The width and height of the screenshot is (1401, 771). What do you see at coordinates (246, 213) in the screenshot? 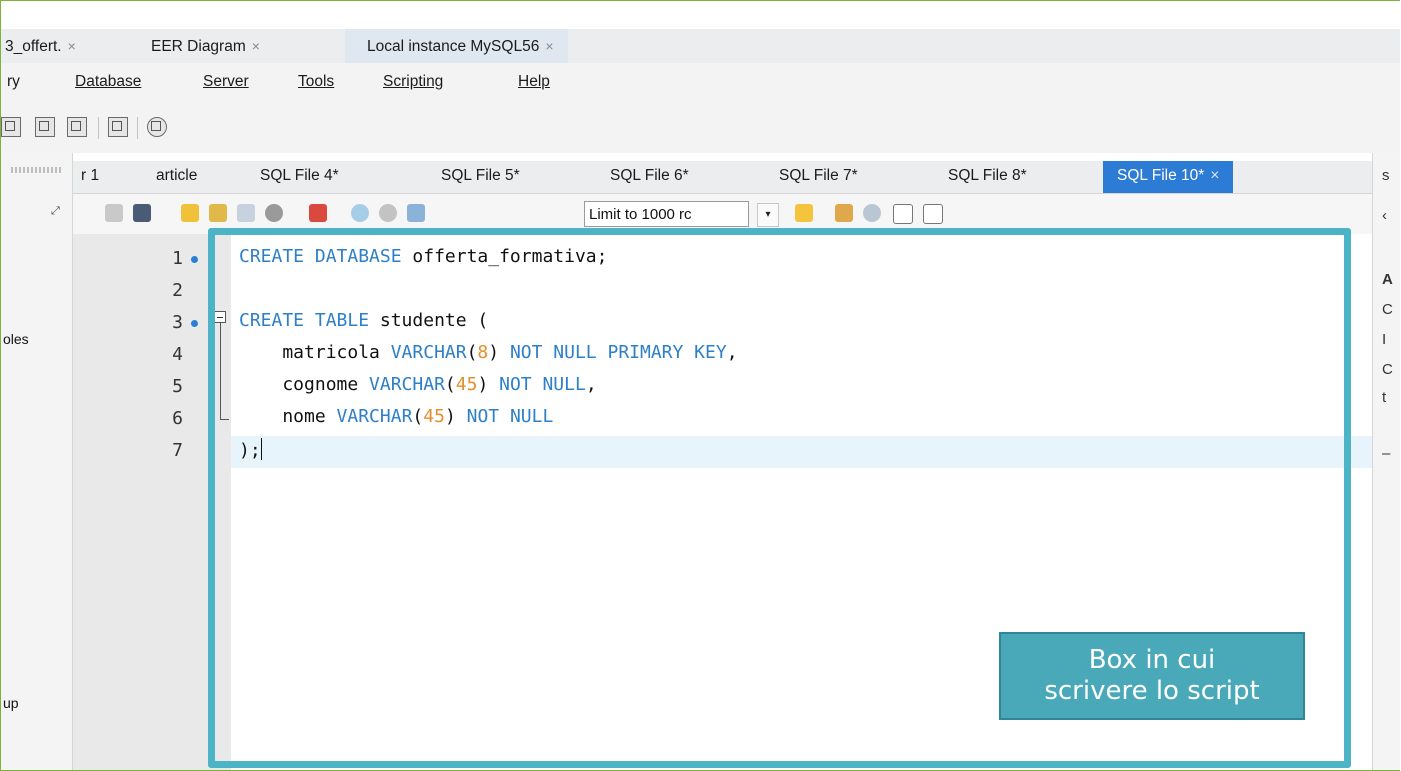
I see `explain-icon` at bounding box center [246, 213].